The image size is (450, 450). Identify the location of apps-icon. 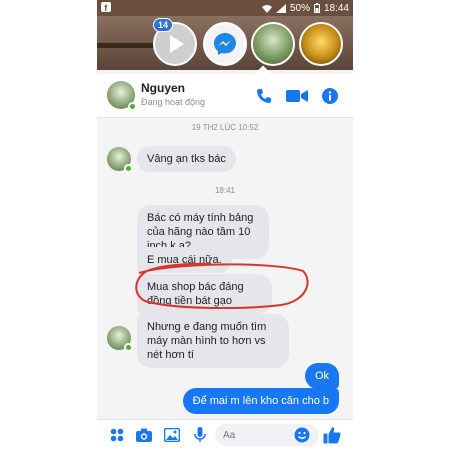
(117, 435).